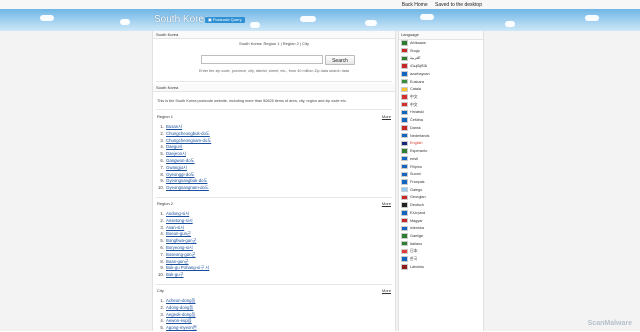 The height and width of the screenshot is (332, 640). I want to click on search-input, so click(262, 59).